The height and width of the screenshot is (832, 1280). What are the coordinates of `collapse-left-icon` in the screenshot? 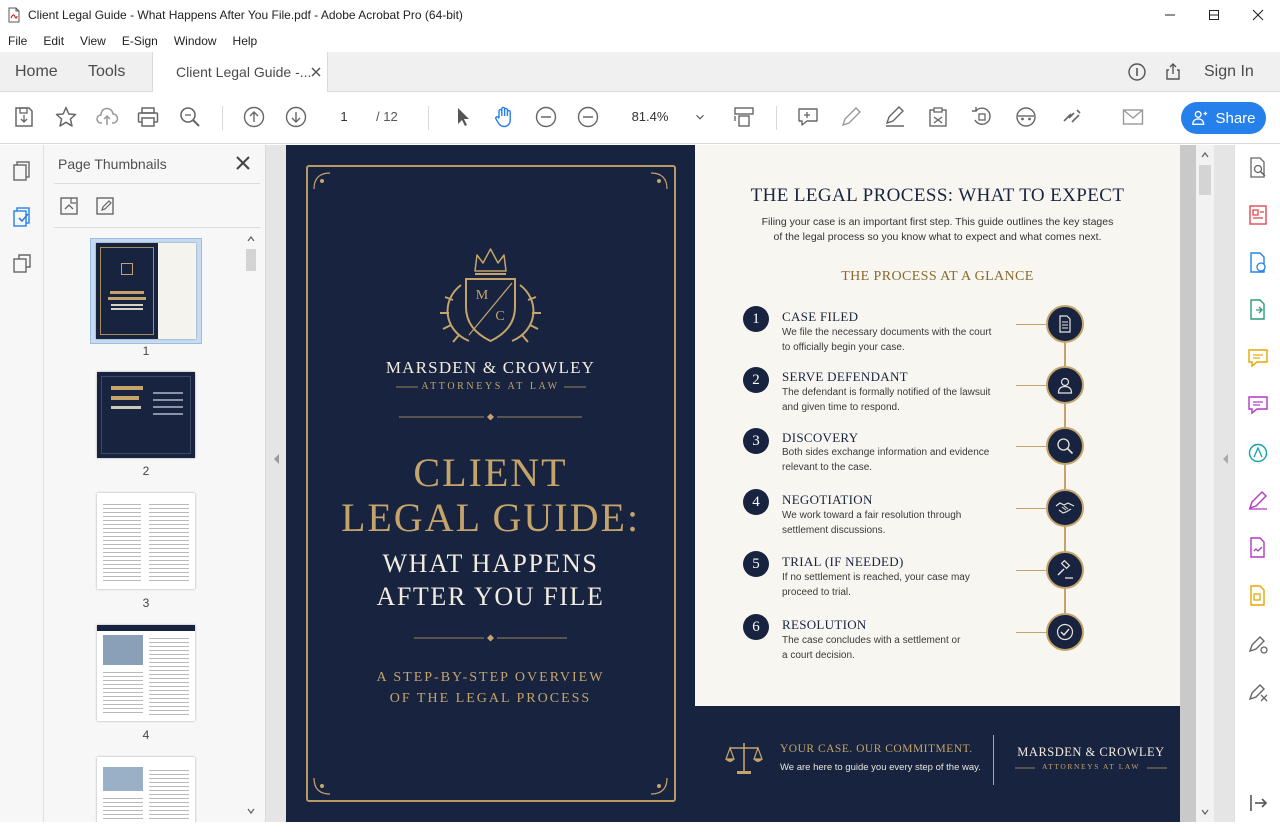 It's located at (277, 459).